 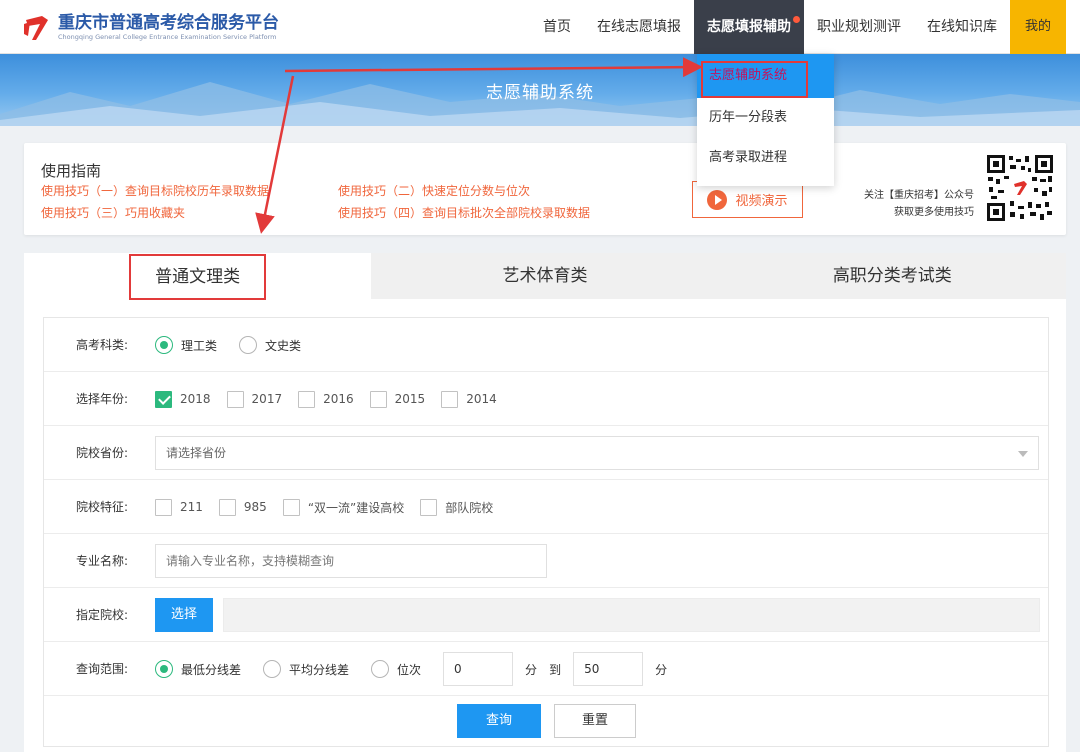 I want to click on site-title: 重庆市普通高考综合服务平台, so click(x=168, y=23).